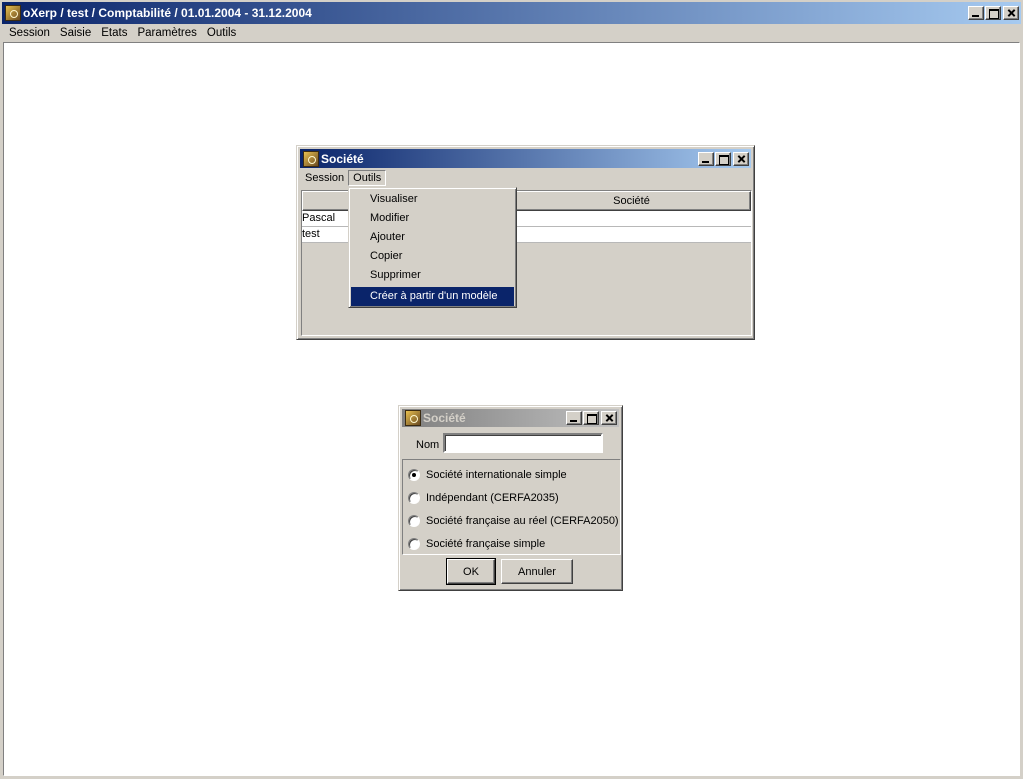 This screenshot has width=1023, height=779. What do you see at coordinates (324, 178) in the screenshot?
I see `societe-menu-session: Session` at bounding box center [324, 178].